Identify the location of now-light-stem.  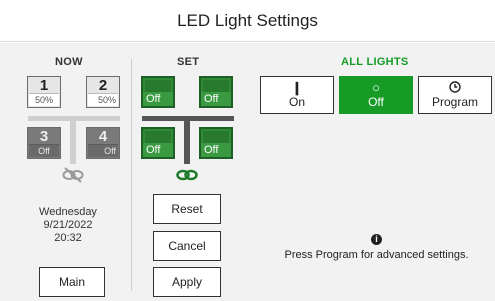
(73, 142).